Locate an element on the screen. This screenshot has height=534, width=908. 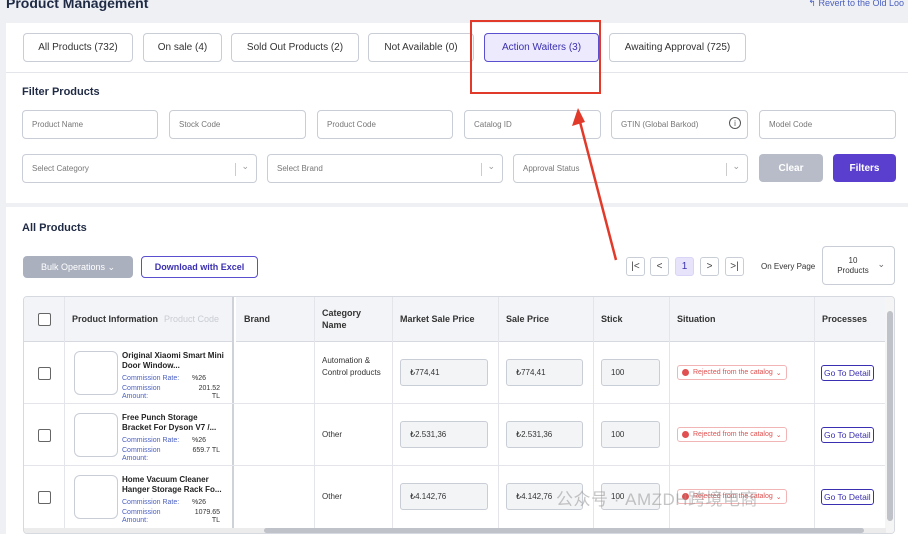
gtin-input-placeholder: GTIN (Global Barkod) is located at coordinates (660, 124).